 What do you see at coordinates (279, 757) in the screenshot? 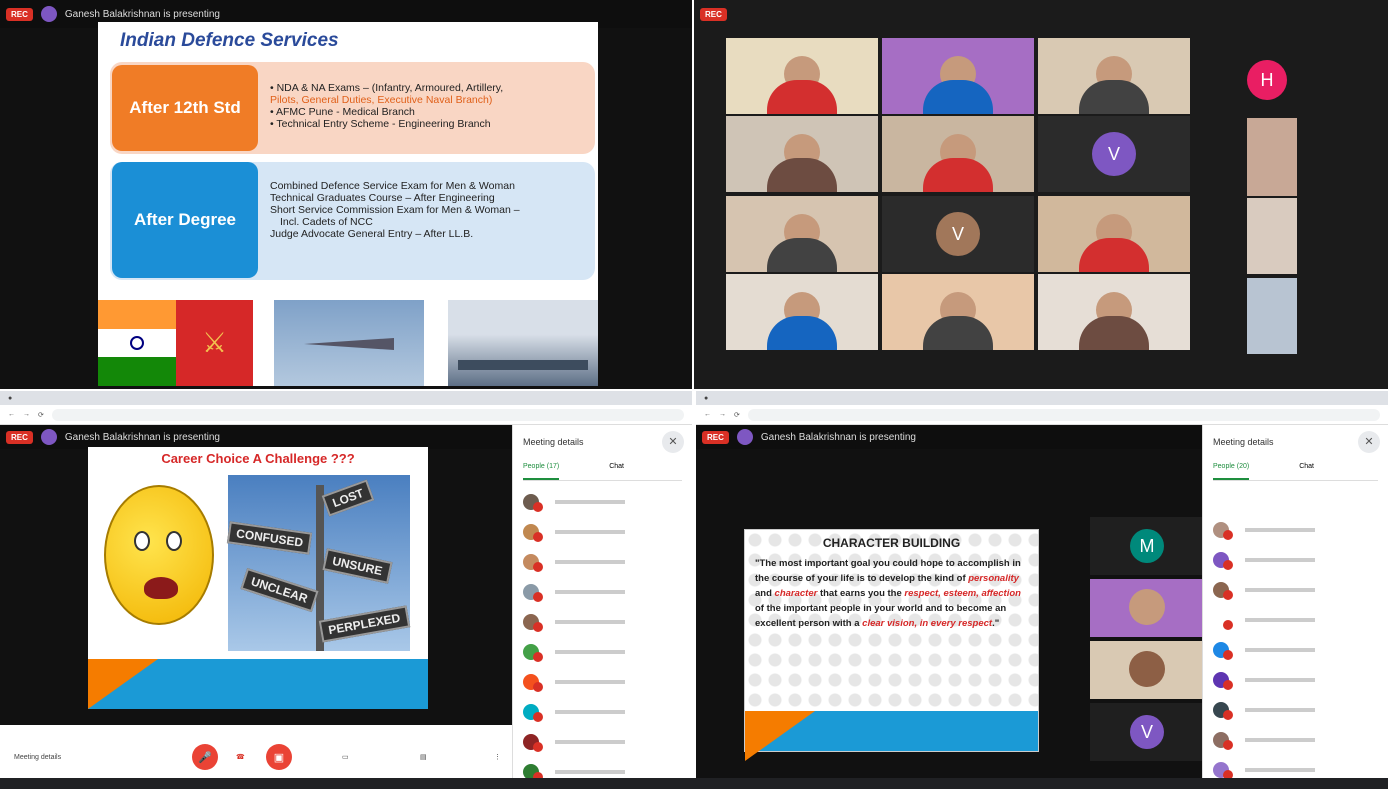
I see `camera-off-icon: ▣` at bounding box center [279, 757].